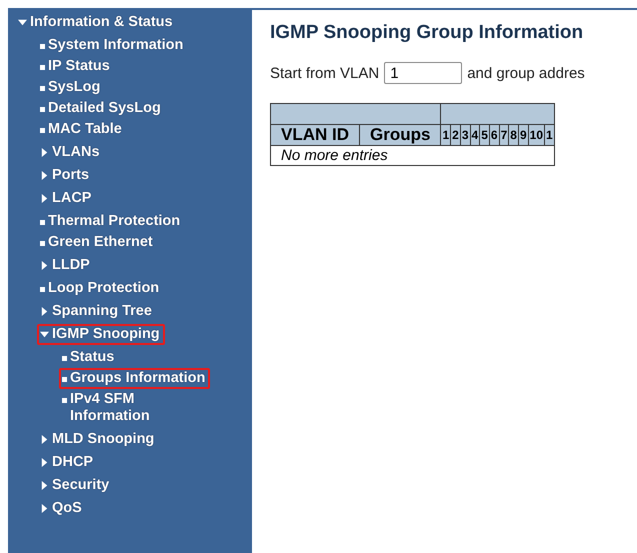  What do you see at coordinates (65, 175) in the screenshot?
I see `nav-item: Ports` at bounding box center [65, 175].